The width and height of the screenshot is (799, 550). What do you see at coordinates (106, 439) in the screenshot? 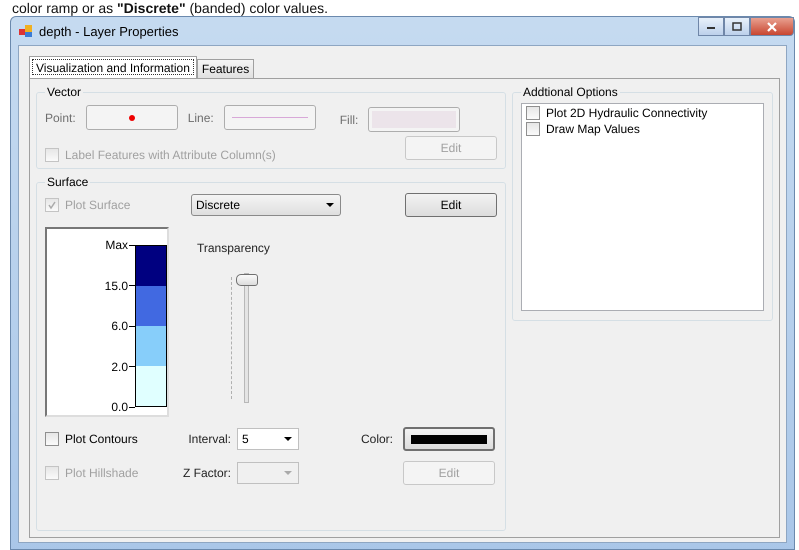
I see `plot-contours-checkbox: Plot Contours` at bounding box center [106, 439].